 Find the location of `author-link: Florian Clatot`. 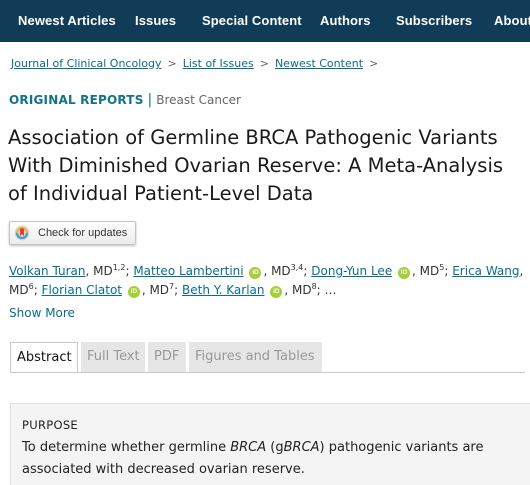

author-link: Florian Clatot is located at coordinates (82, 290).